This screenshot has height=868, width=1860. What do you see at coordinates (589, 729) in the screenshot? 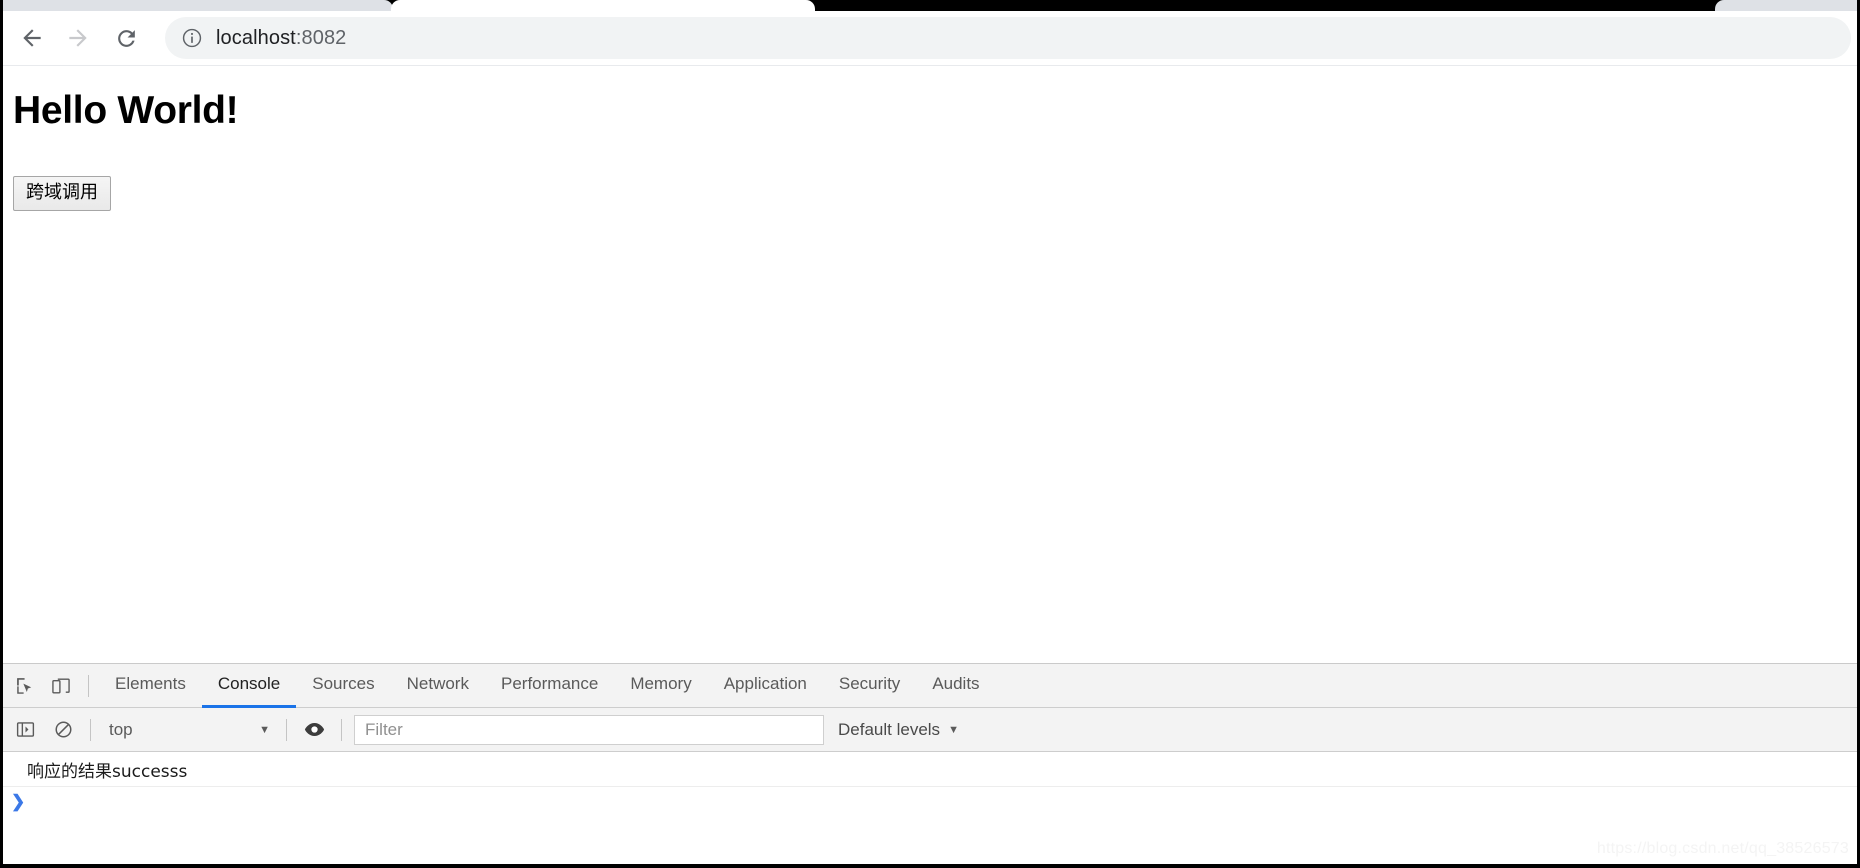
I see `console-filter-input: Filter` at bounding box center [589, 729].